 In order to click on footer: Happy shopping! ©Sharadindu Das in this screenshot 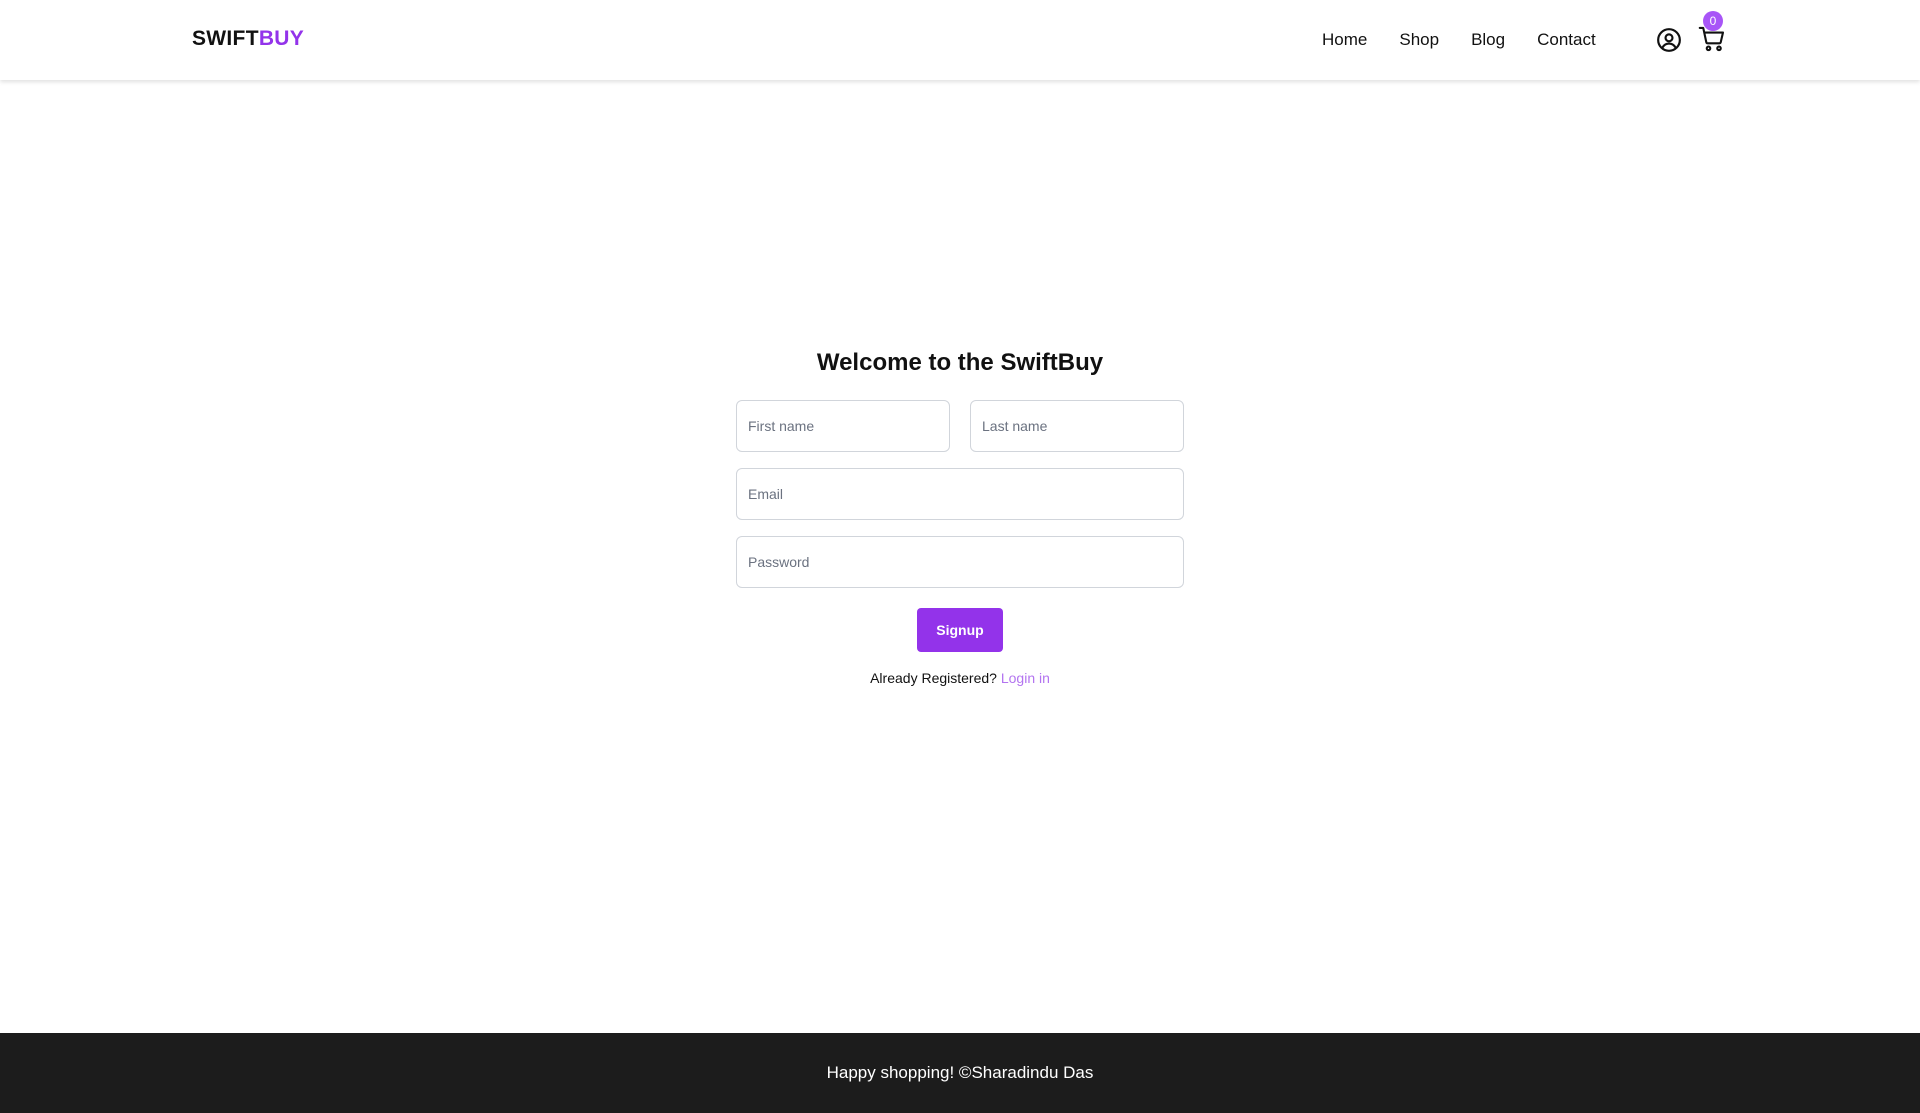, I will do `click(960, 1073)`.